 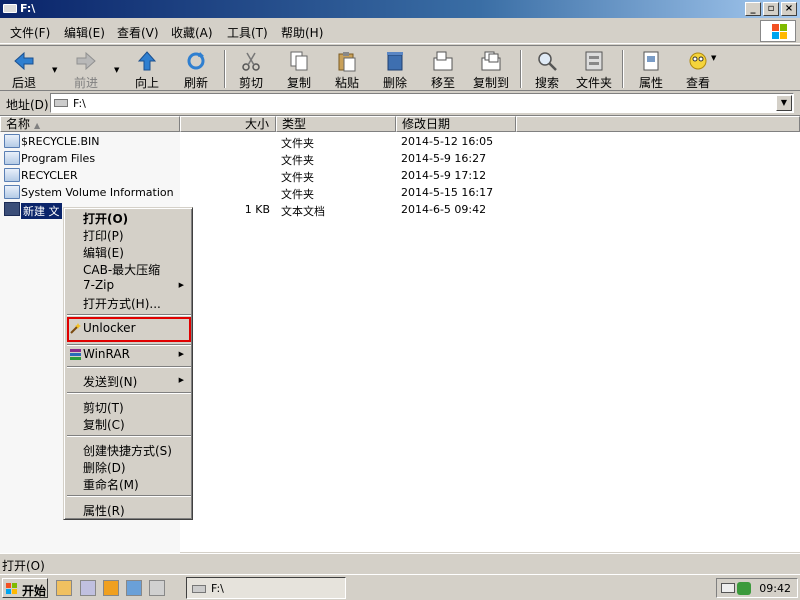 I want to click on menu-item-send-to: 发送到(N) ▶, so click(x=129, y=380).